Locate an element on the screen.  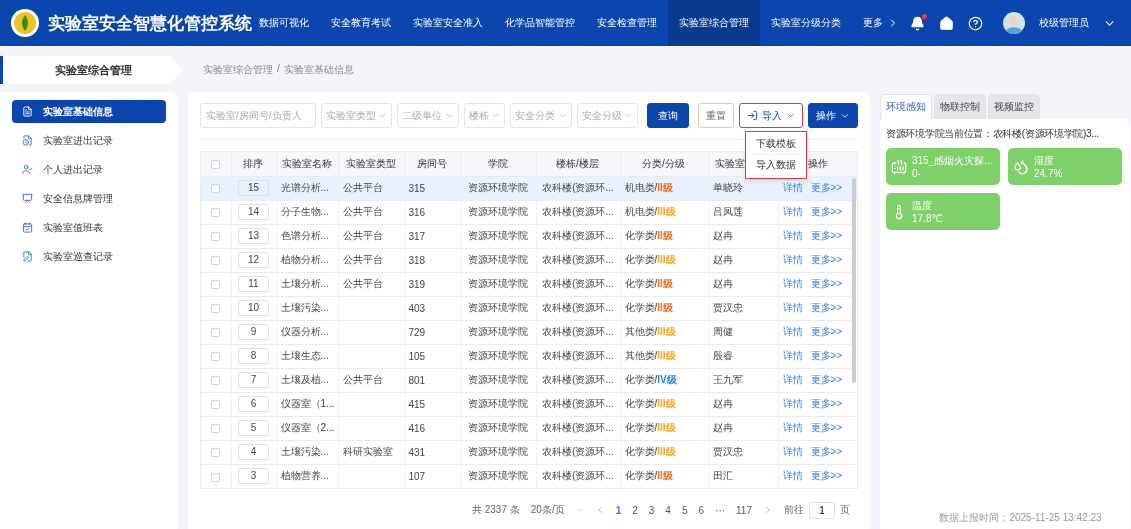
order-field: 13 is located at coordinates (253, 236).